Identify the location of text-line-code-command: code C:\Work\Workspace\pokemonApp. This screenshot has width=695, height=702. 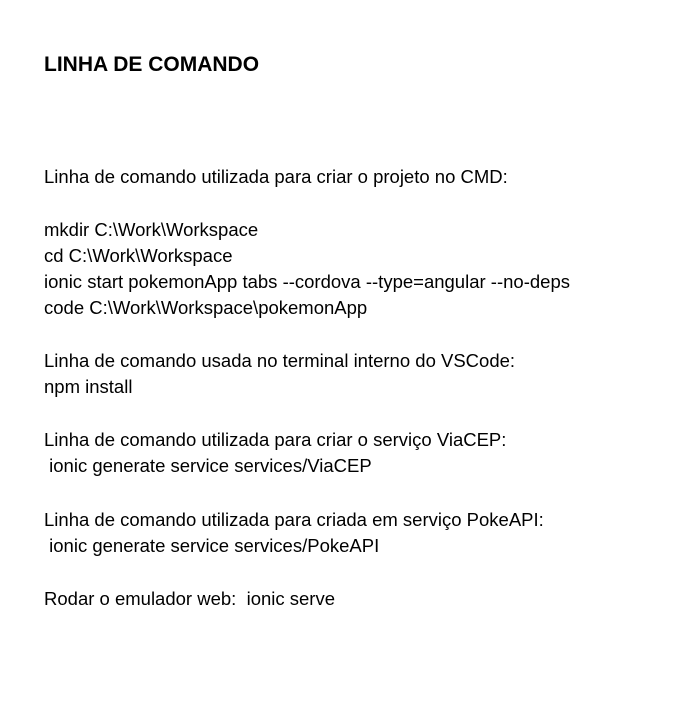
(206, 307).